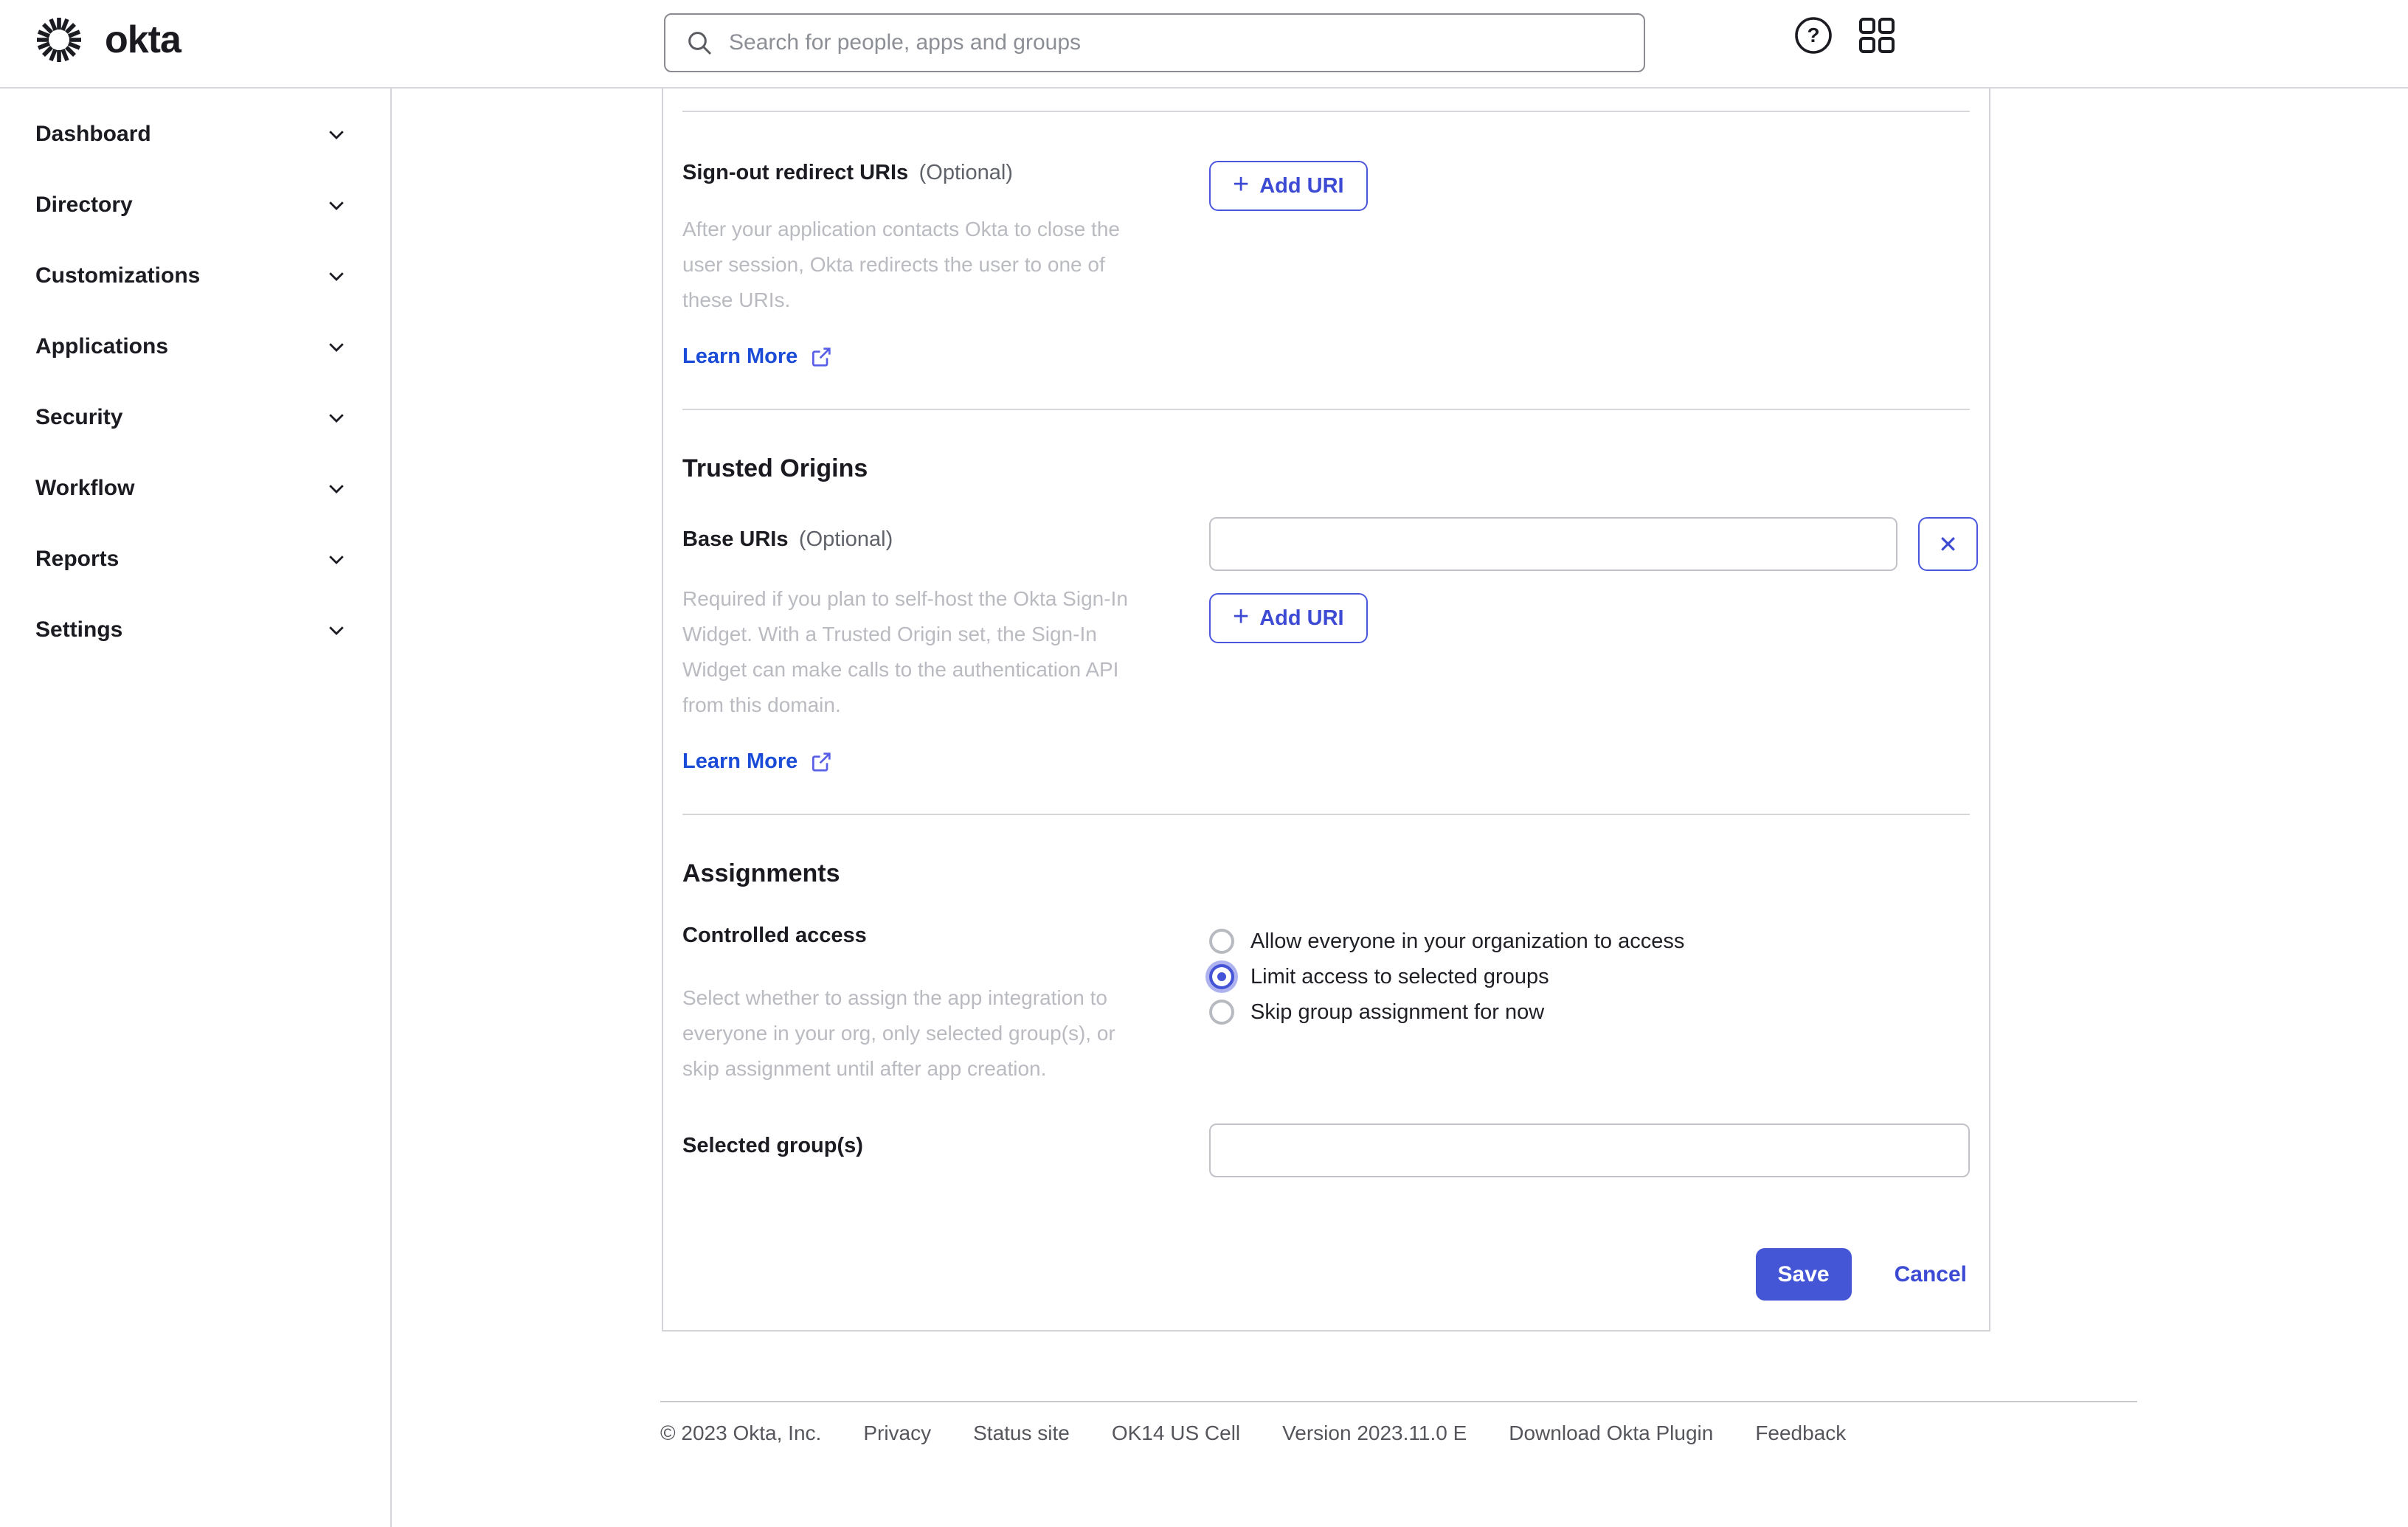  I want to click on trusted-origins-learn-more-link: Learn More, so click(758, 761).